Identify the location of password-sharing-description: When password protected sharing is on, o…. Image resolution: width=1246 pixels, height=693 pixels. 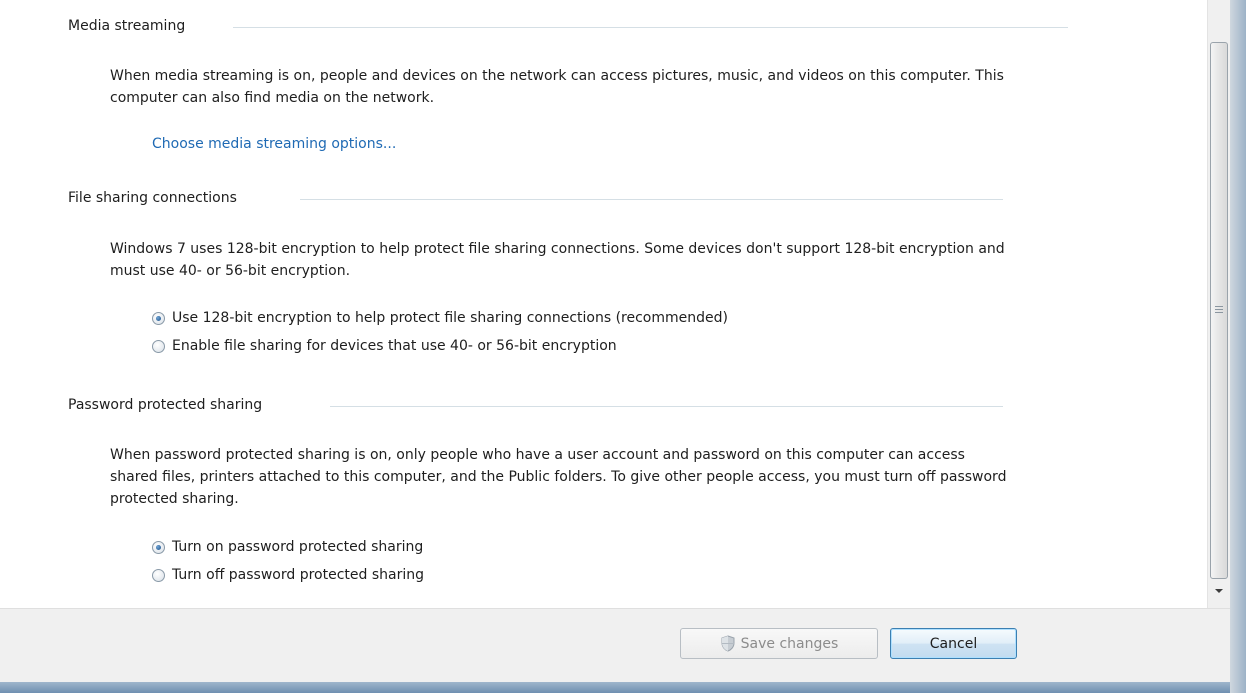
(558, 477).